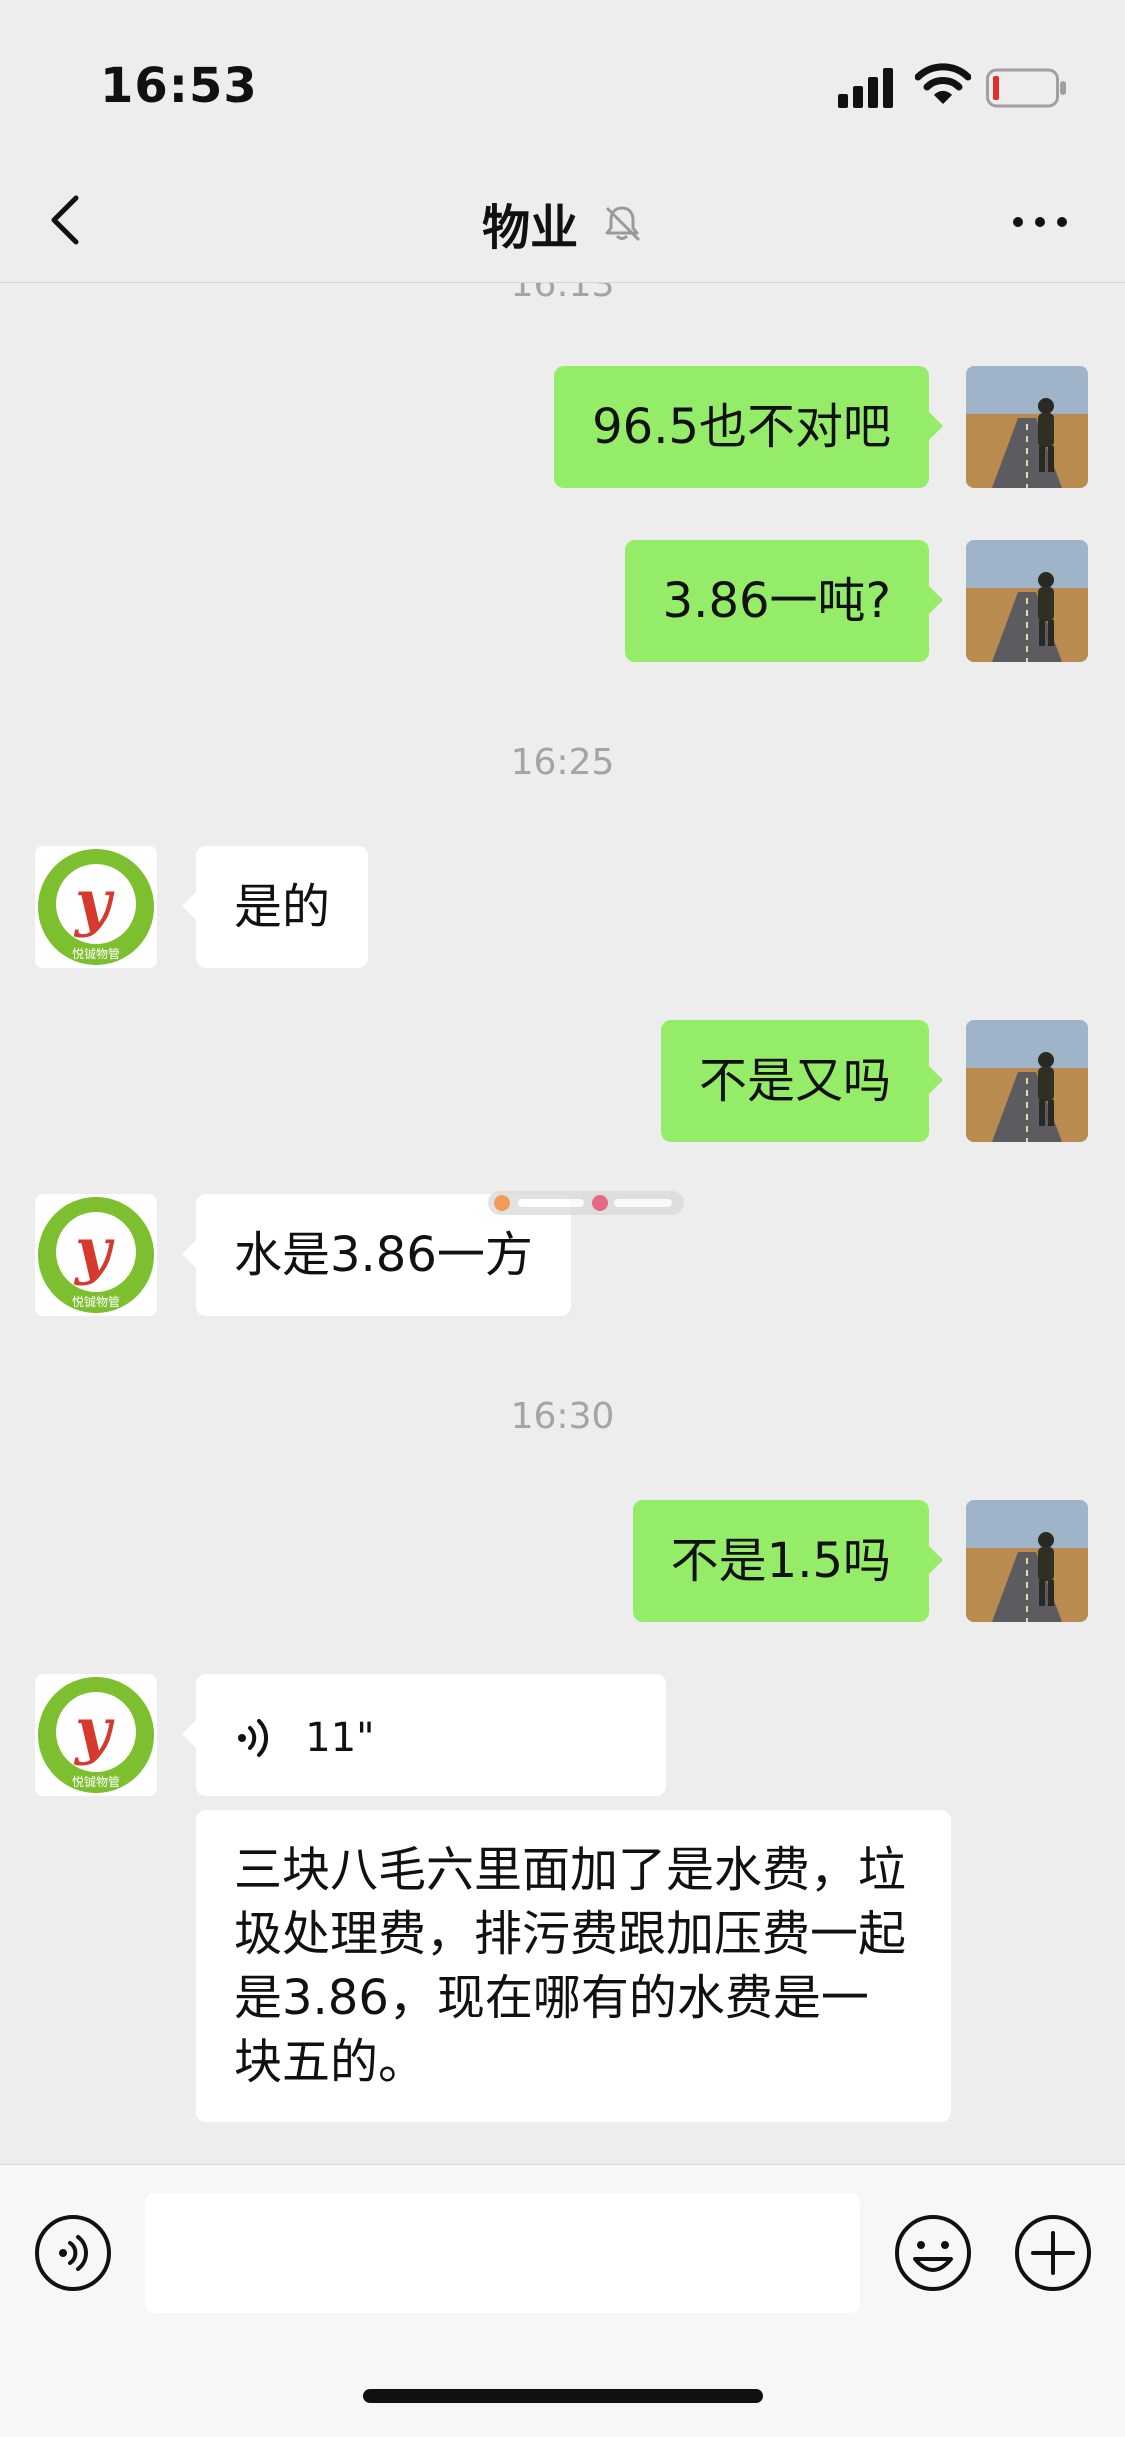 Image resolution: width=1125 pixels, height=2437 pixels. I want to click on chat-title: 物业, so click(562, 223).